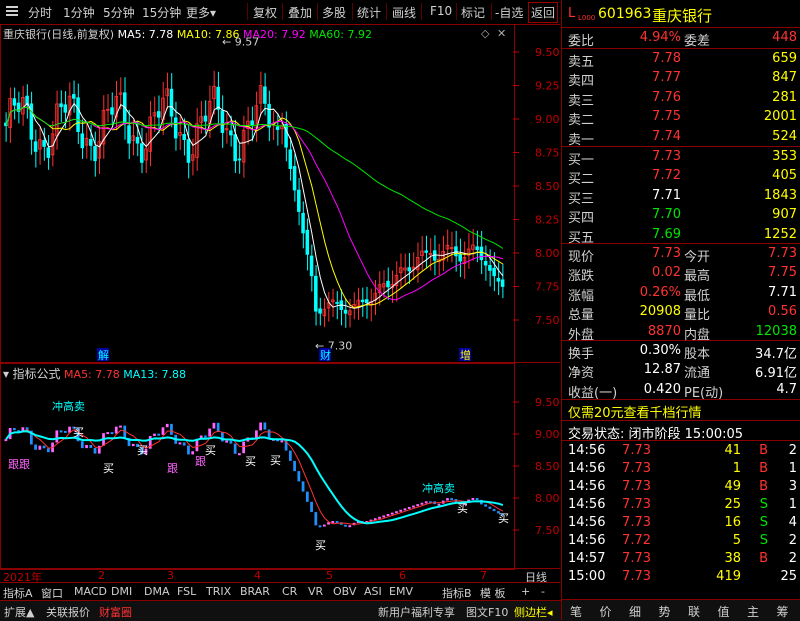  I want to click on ask-label: 卖三, so click(581, 101).